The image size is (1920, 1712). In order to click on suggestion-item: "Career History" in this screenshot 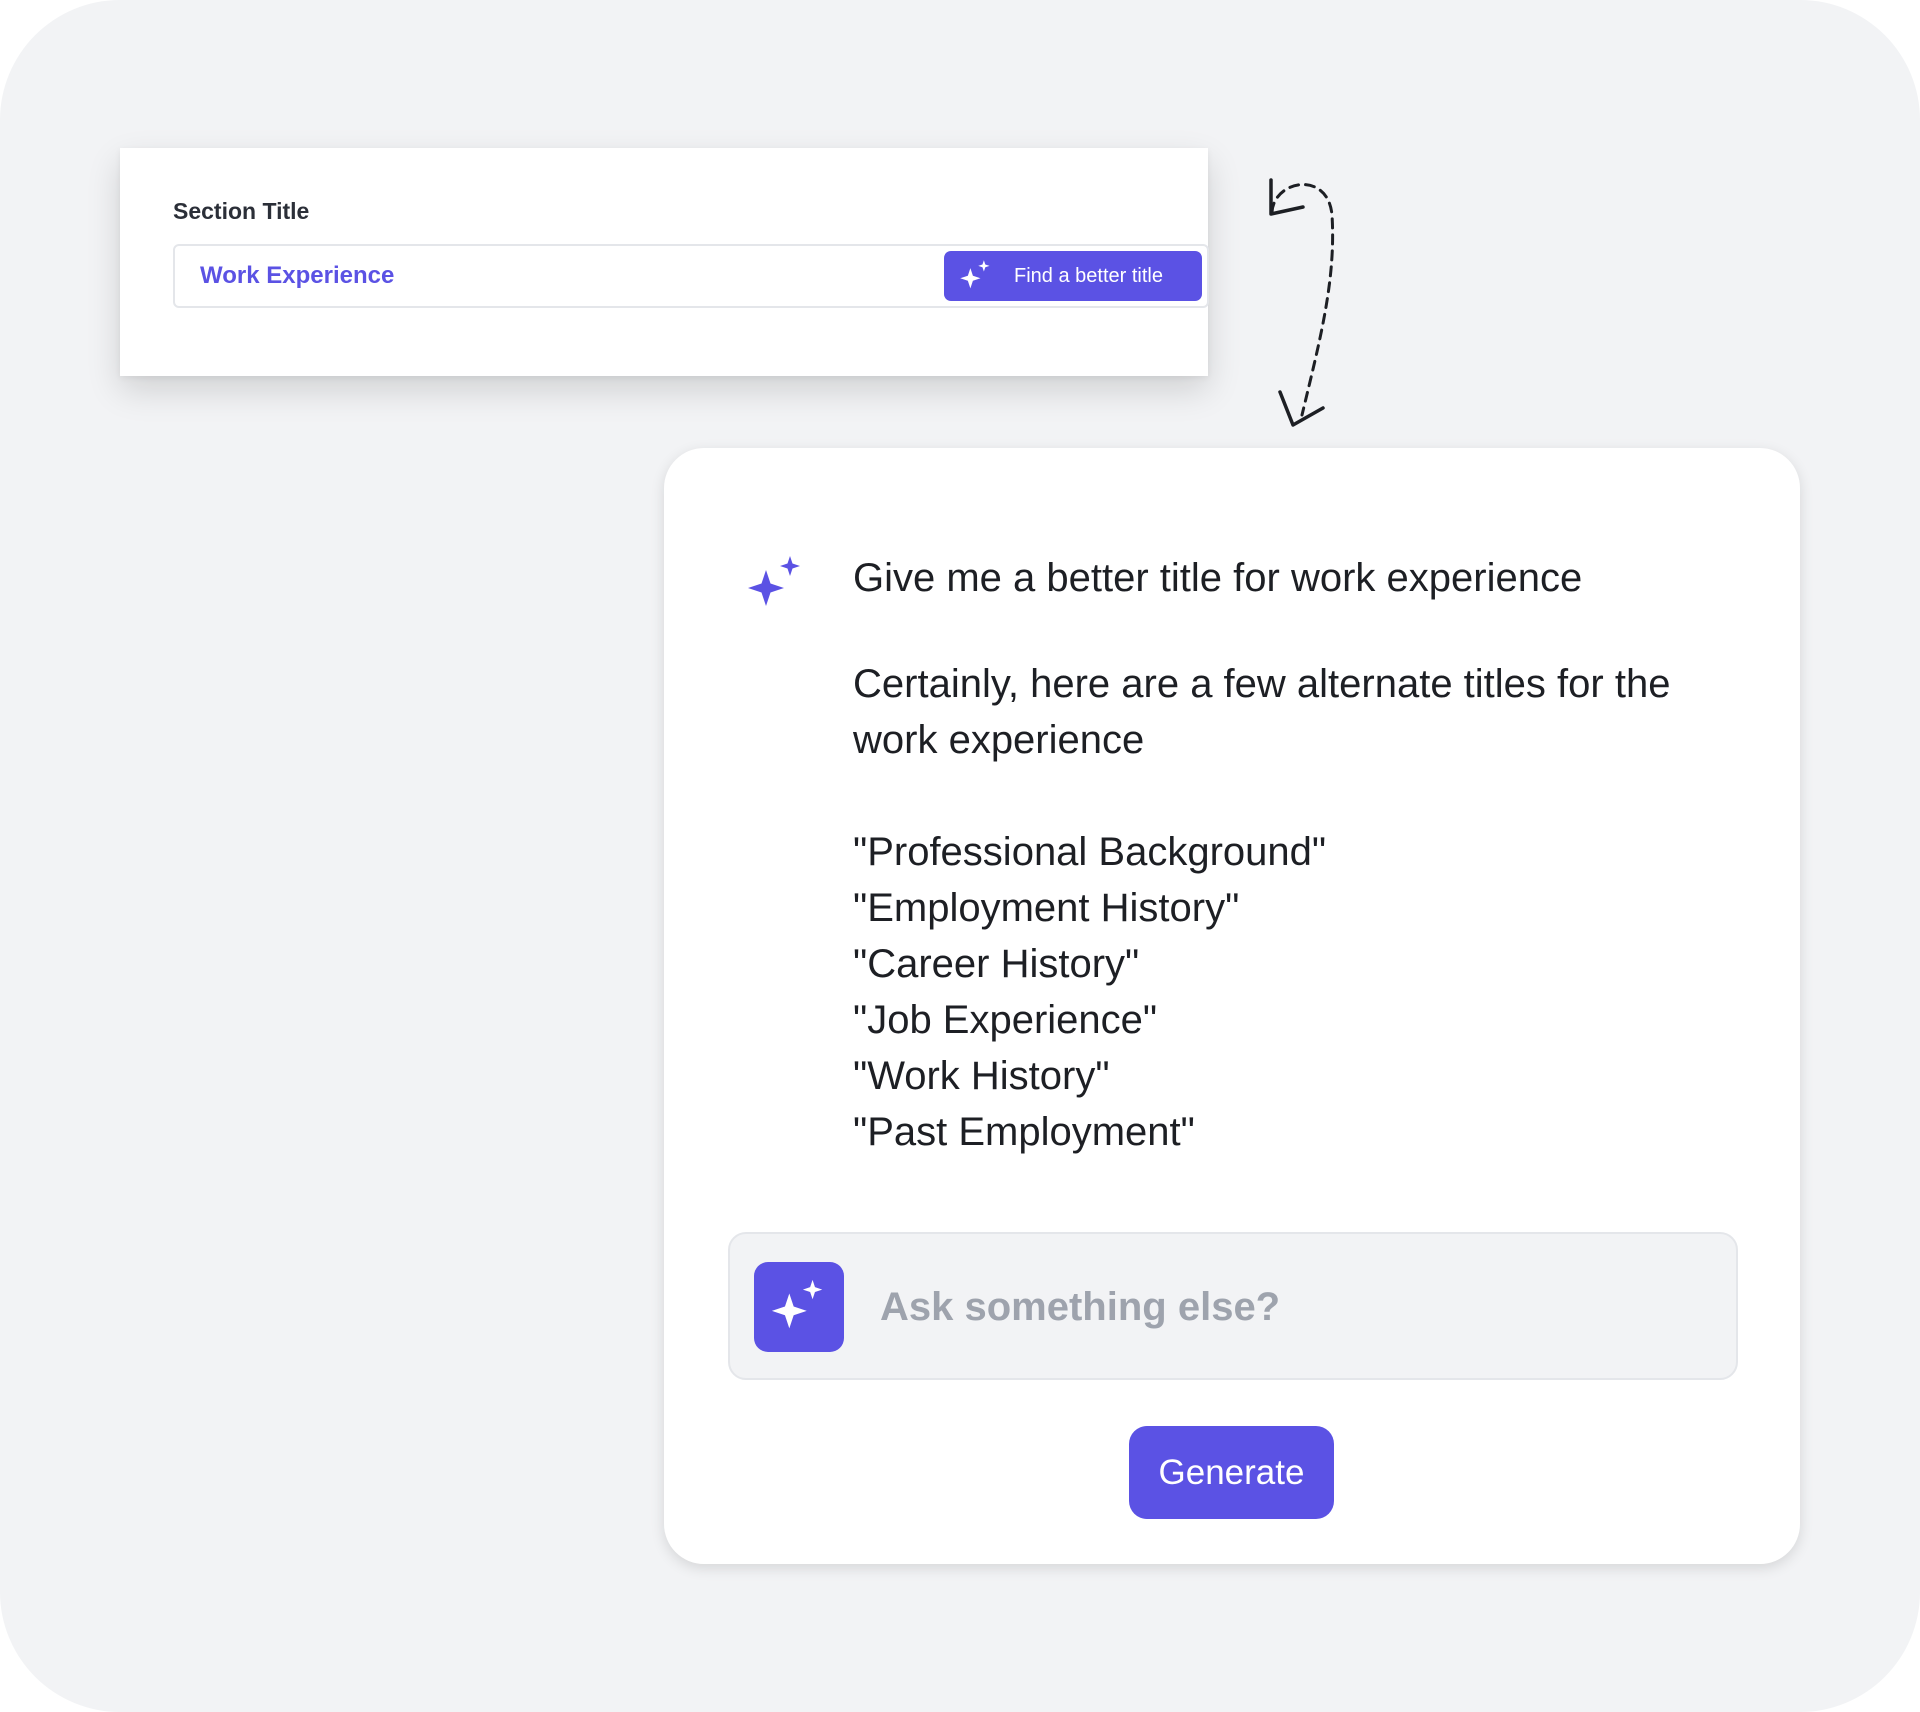, I will do `click(996, 964)`.